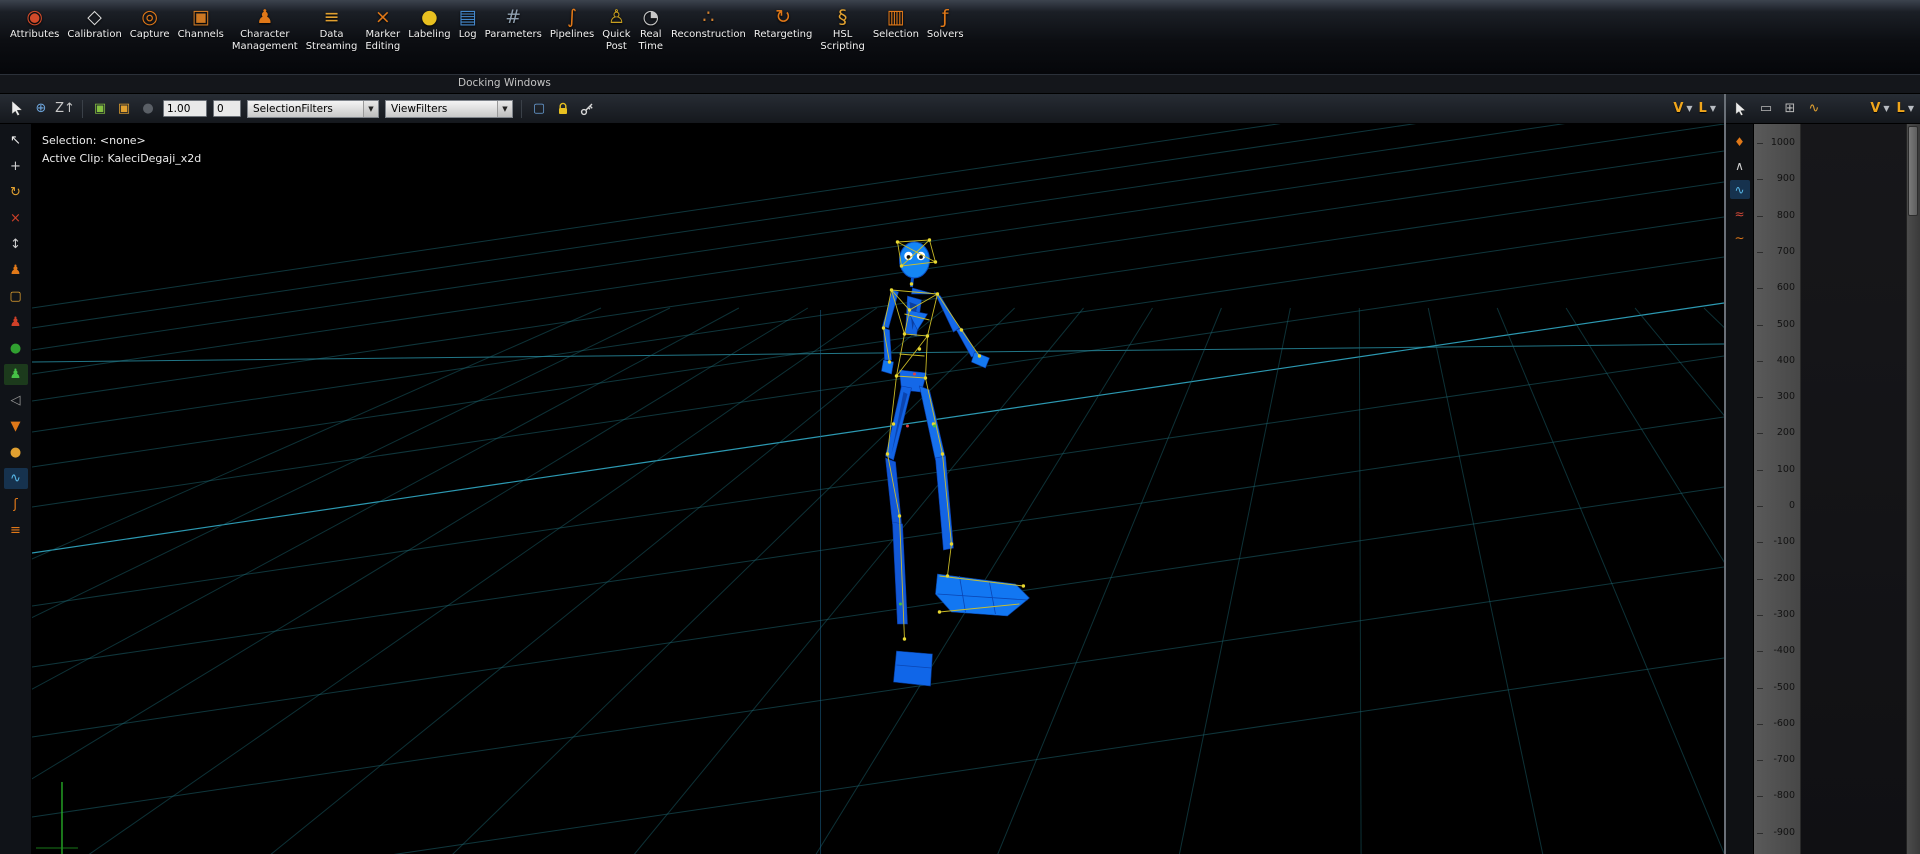 This screenshot has height=854, width=1920. What do you see at coordinates (1777, 361) in the screenshot?
I see `ruler-tick: 400` at bounding box center [1777, 361].